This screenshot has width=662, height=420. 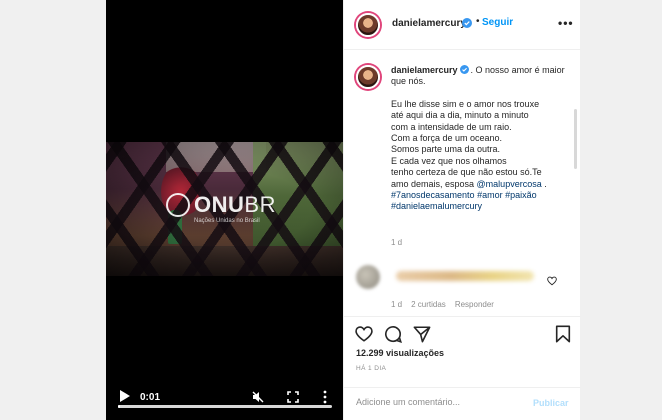 What do you see at coordinates (400, 353) in the screenshot?
I see `view-count: 12.299 visualizações` at bounding box center [400, 353].